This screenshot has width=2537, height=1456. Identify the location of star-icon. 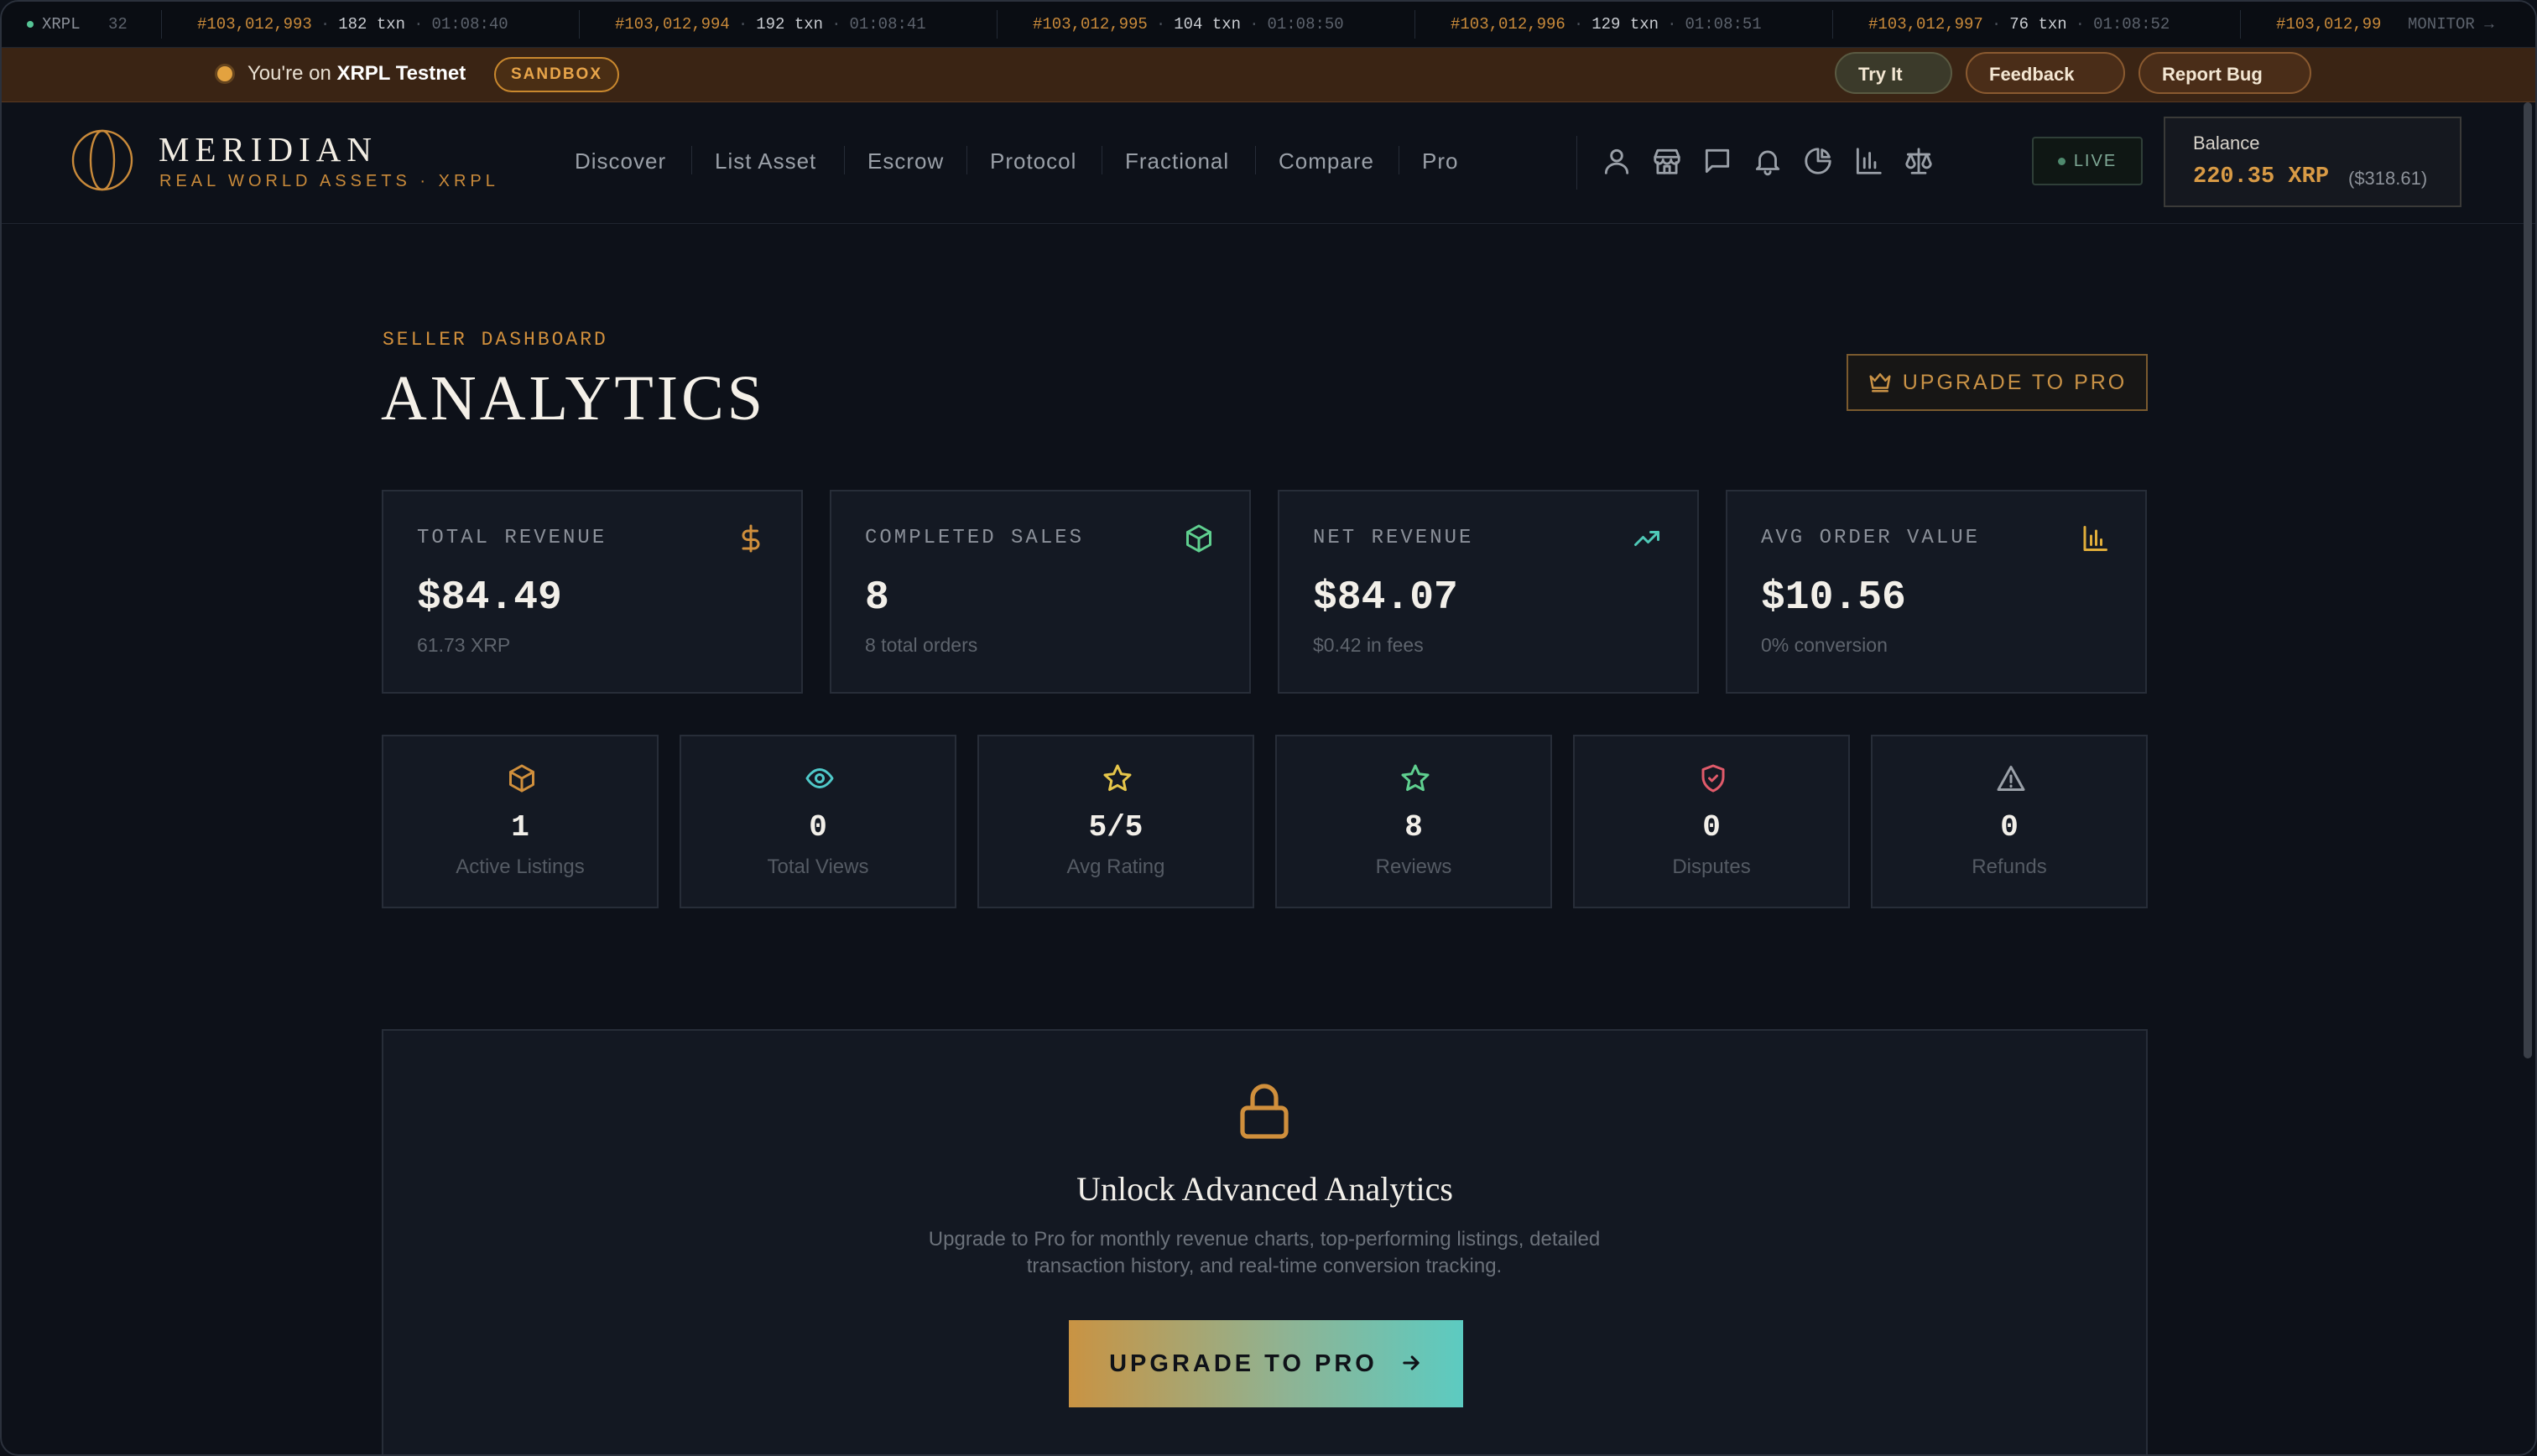
(1117, 778).